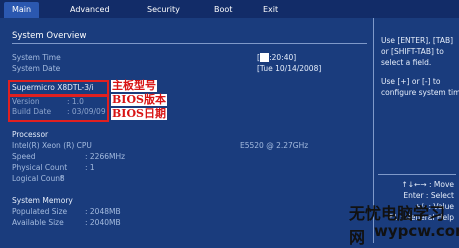  What do you see at coordinates (411, 81) in the screenshot?
I see `help-line-4: Use [+] or [-] to` at bounding box center [411, 81].